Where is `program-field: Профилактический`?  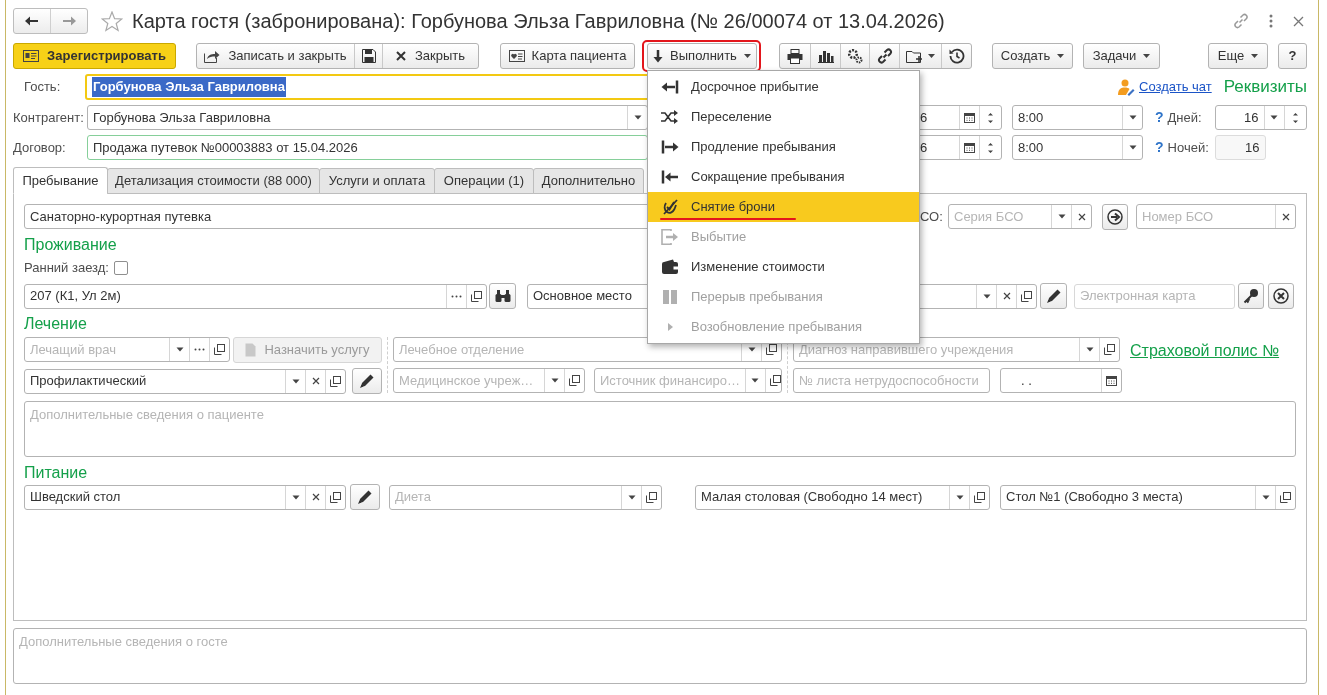
program-field: Профилактический is located at coordinates (185, 381).